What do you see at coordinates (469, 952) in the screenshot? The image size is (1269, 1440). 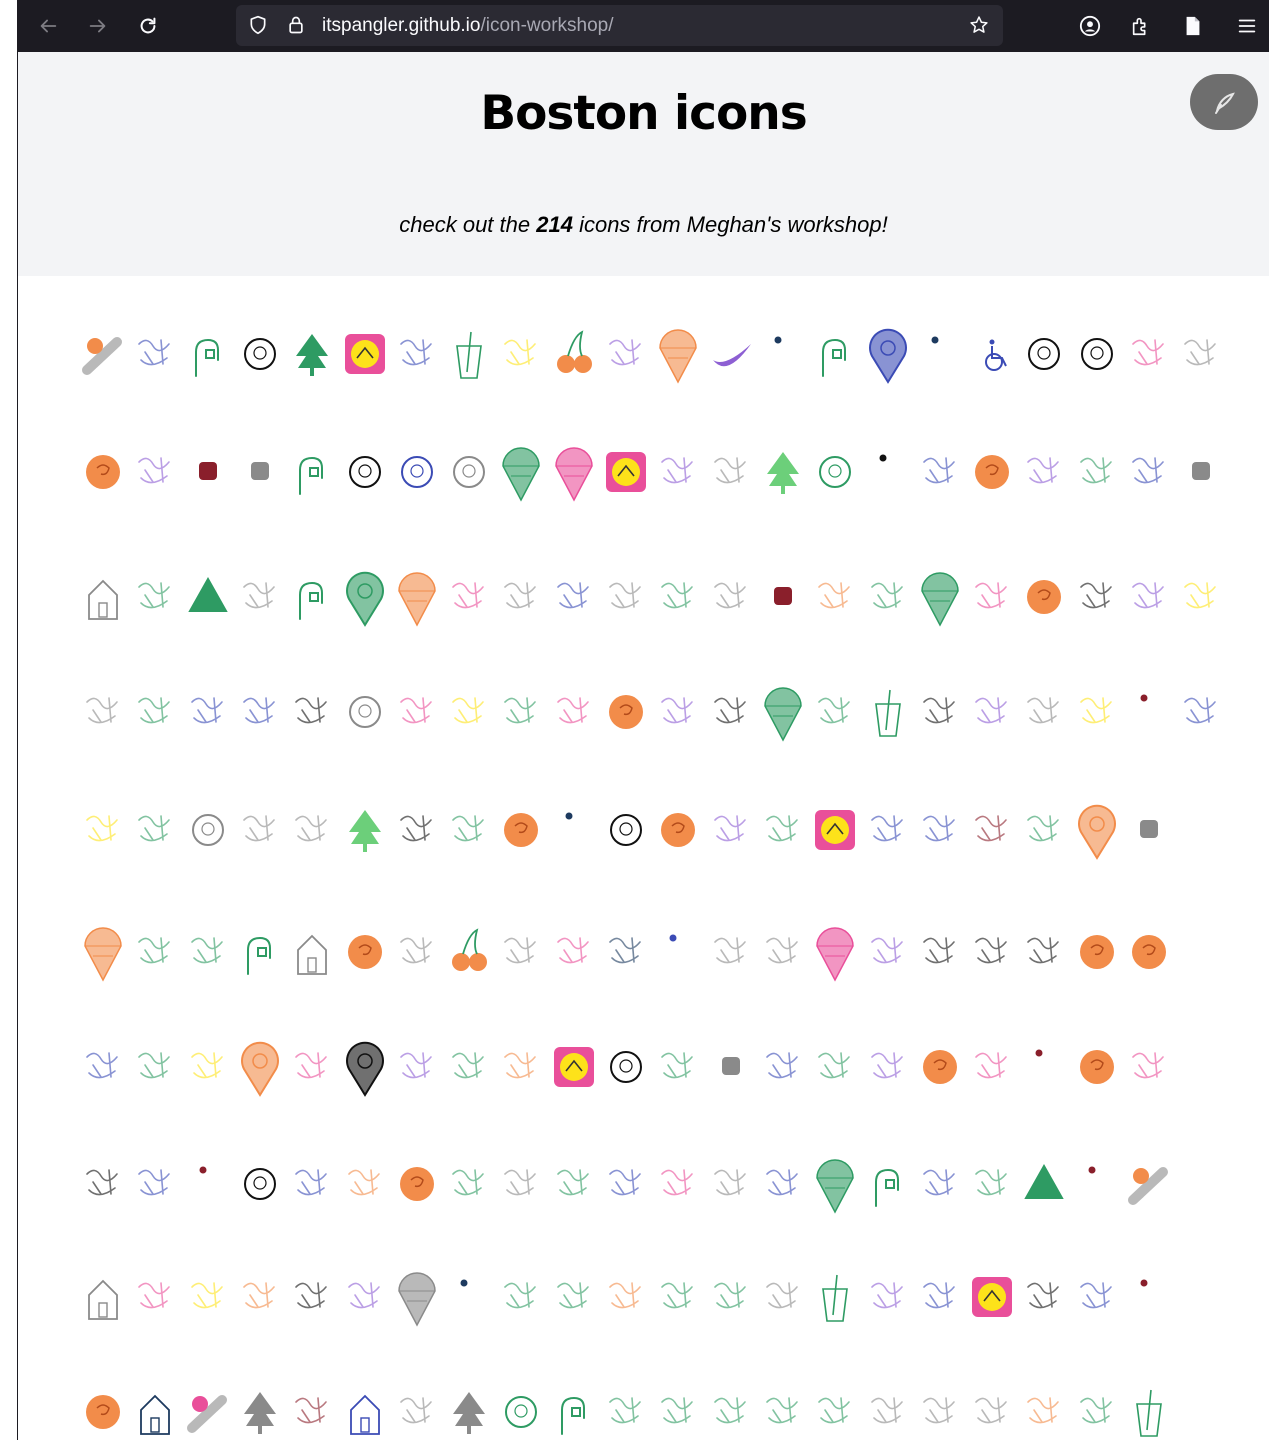 I see `workshop-icon-cherries-icon` at bounding box center [469, 952].